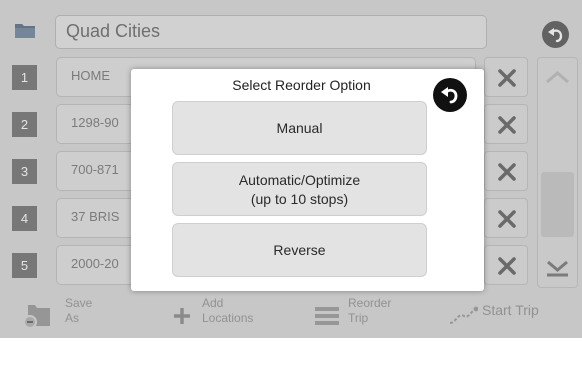 The image size is (582, 366). Describe the element at coordinates (301, 85) in the screenshot. I see `dialog-title: Select Reorder Option` at that location.